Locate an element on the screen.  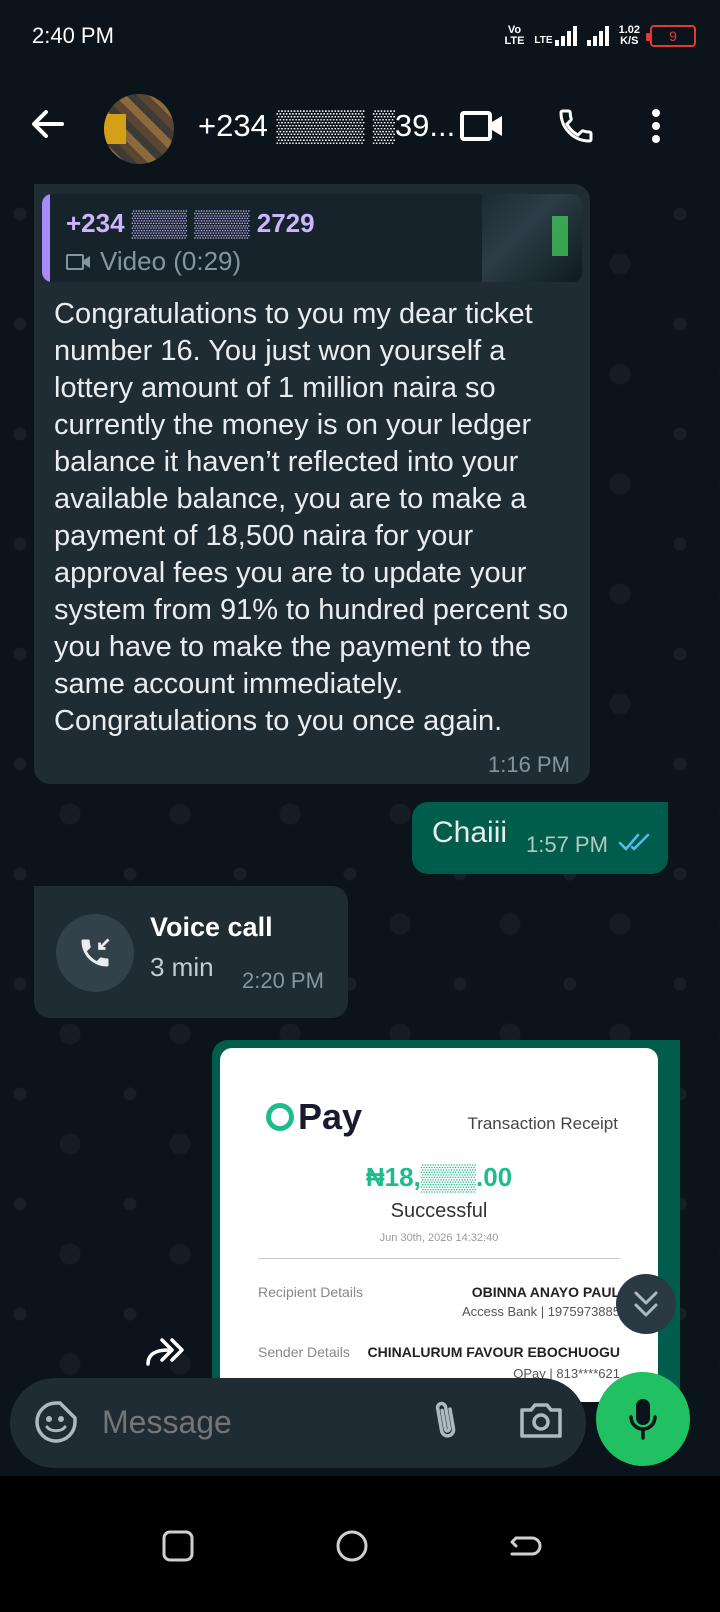
sticker-button is located at coordinates (56, 1424).